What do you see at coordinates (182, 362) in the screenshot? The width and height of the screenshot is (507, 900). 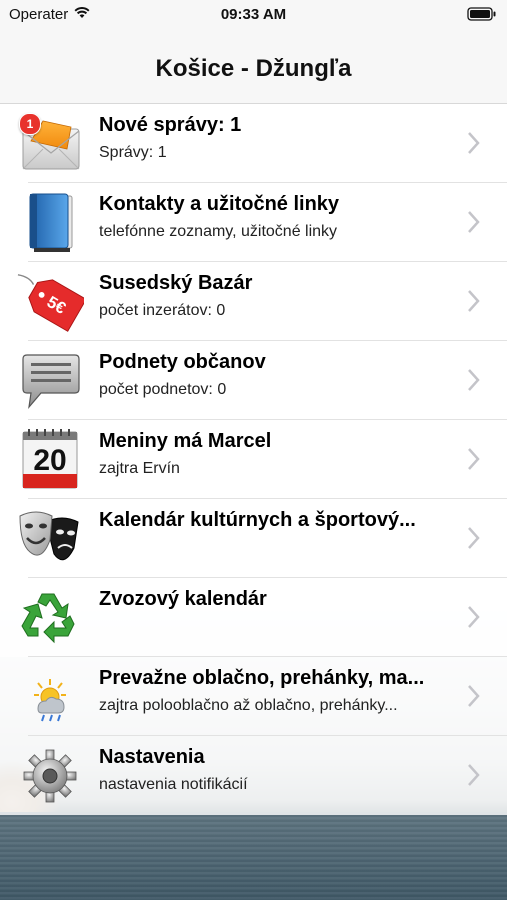 I see `row-title: Podnety občanov` at bounding box center [182, 362].